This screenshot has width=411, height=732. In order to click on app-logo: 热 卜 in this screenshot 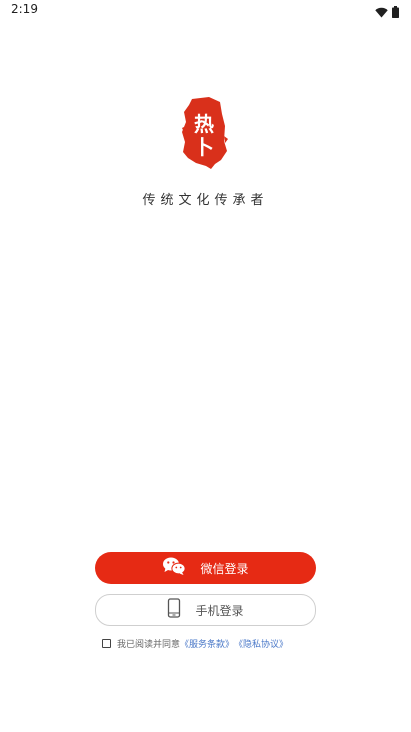, I will do `click(204, 133)`.